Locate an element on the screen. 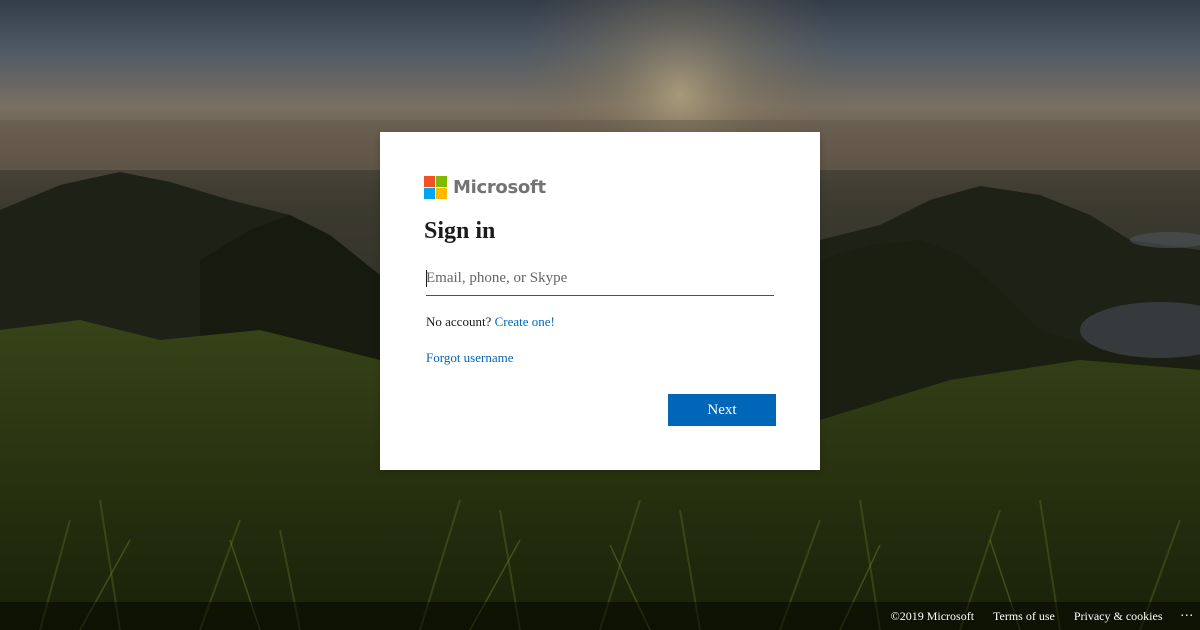 The height and width of the screenshot is (630, 1200). logo-square-red is located at coordinates (429, 181).